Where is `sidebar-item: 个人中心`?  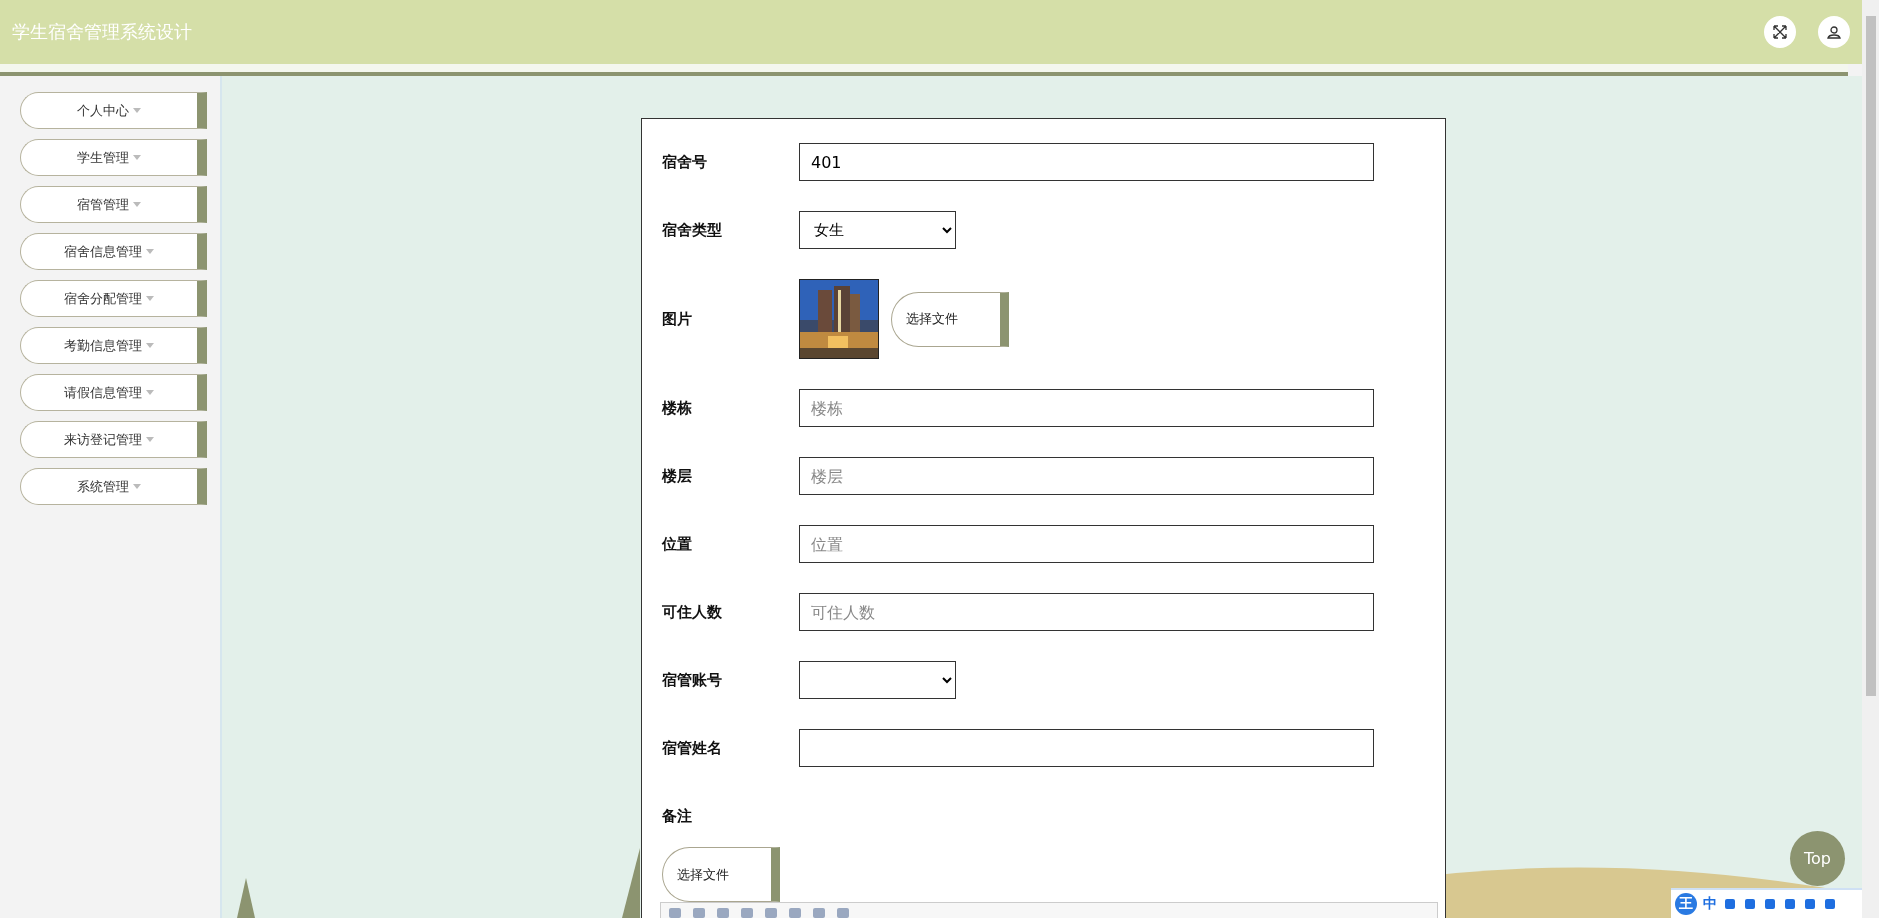 sidebar-item: 个人中心 is located at coordinates (113, 110).